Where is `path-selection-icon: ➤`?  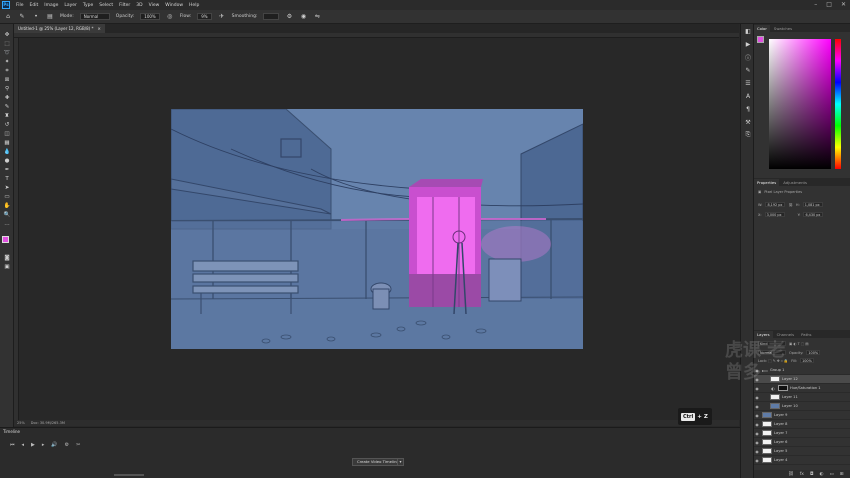
path-selection-icon: ➤ is located at coordinates (7, 188).